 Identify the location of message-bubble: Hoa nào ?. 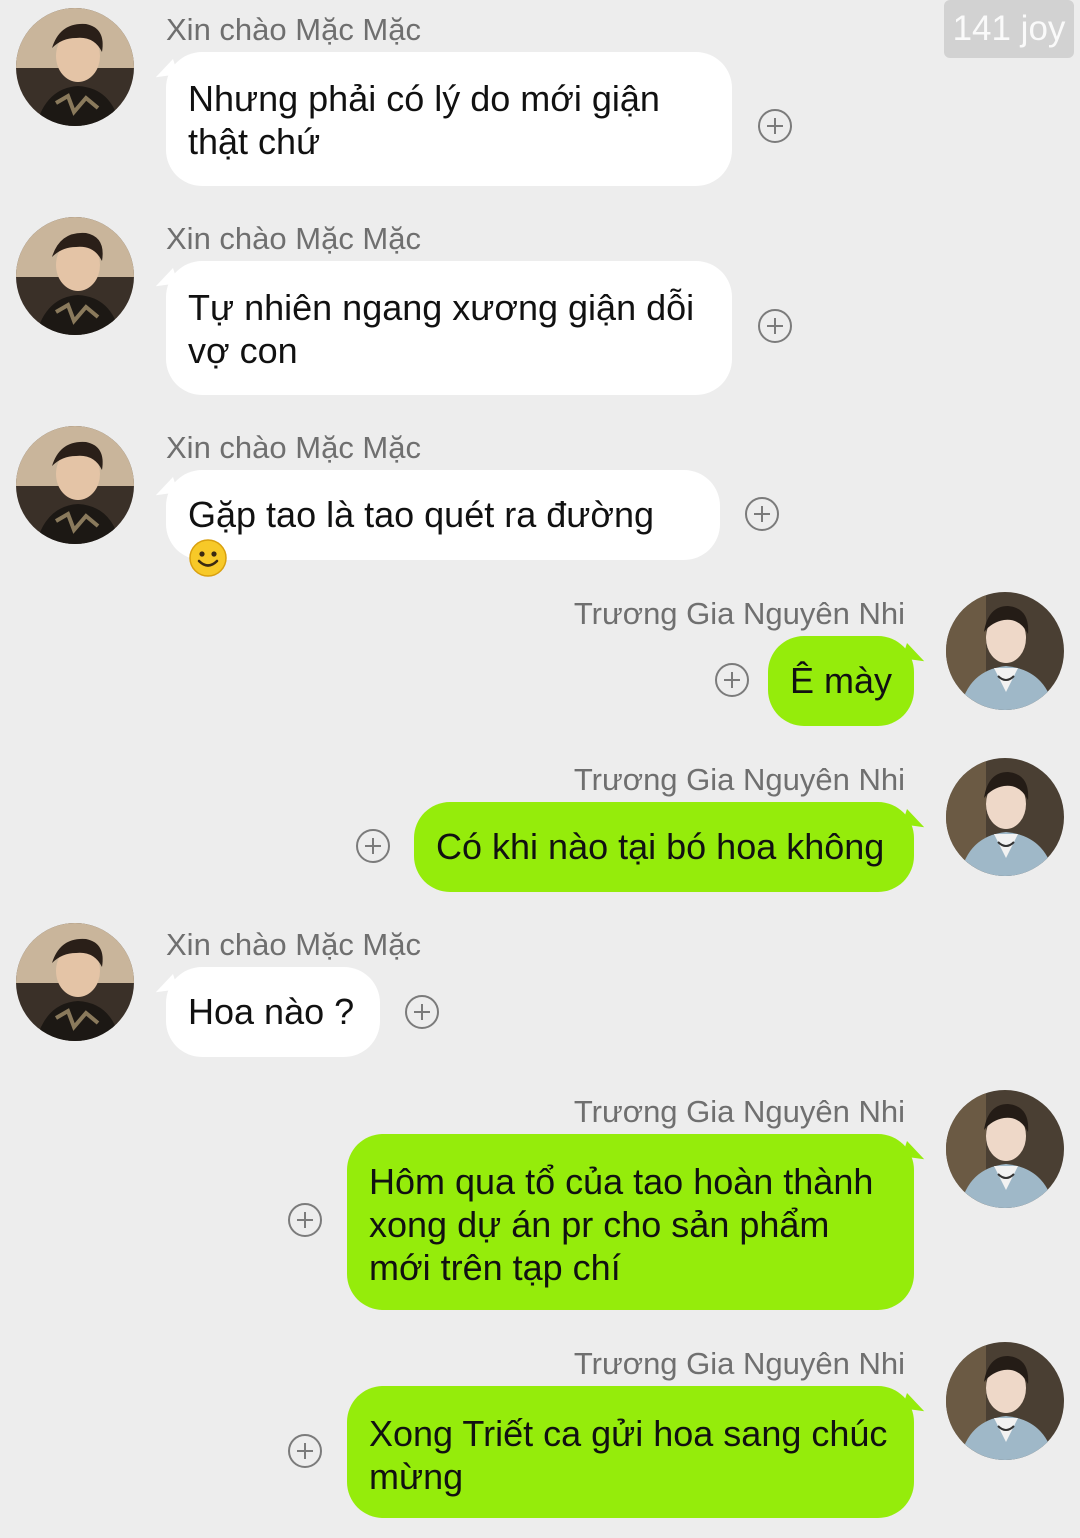
(273, 1012).